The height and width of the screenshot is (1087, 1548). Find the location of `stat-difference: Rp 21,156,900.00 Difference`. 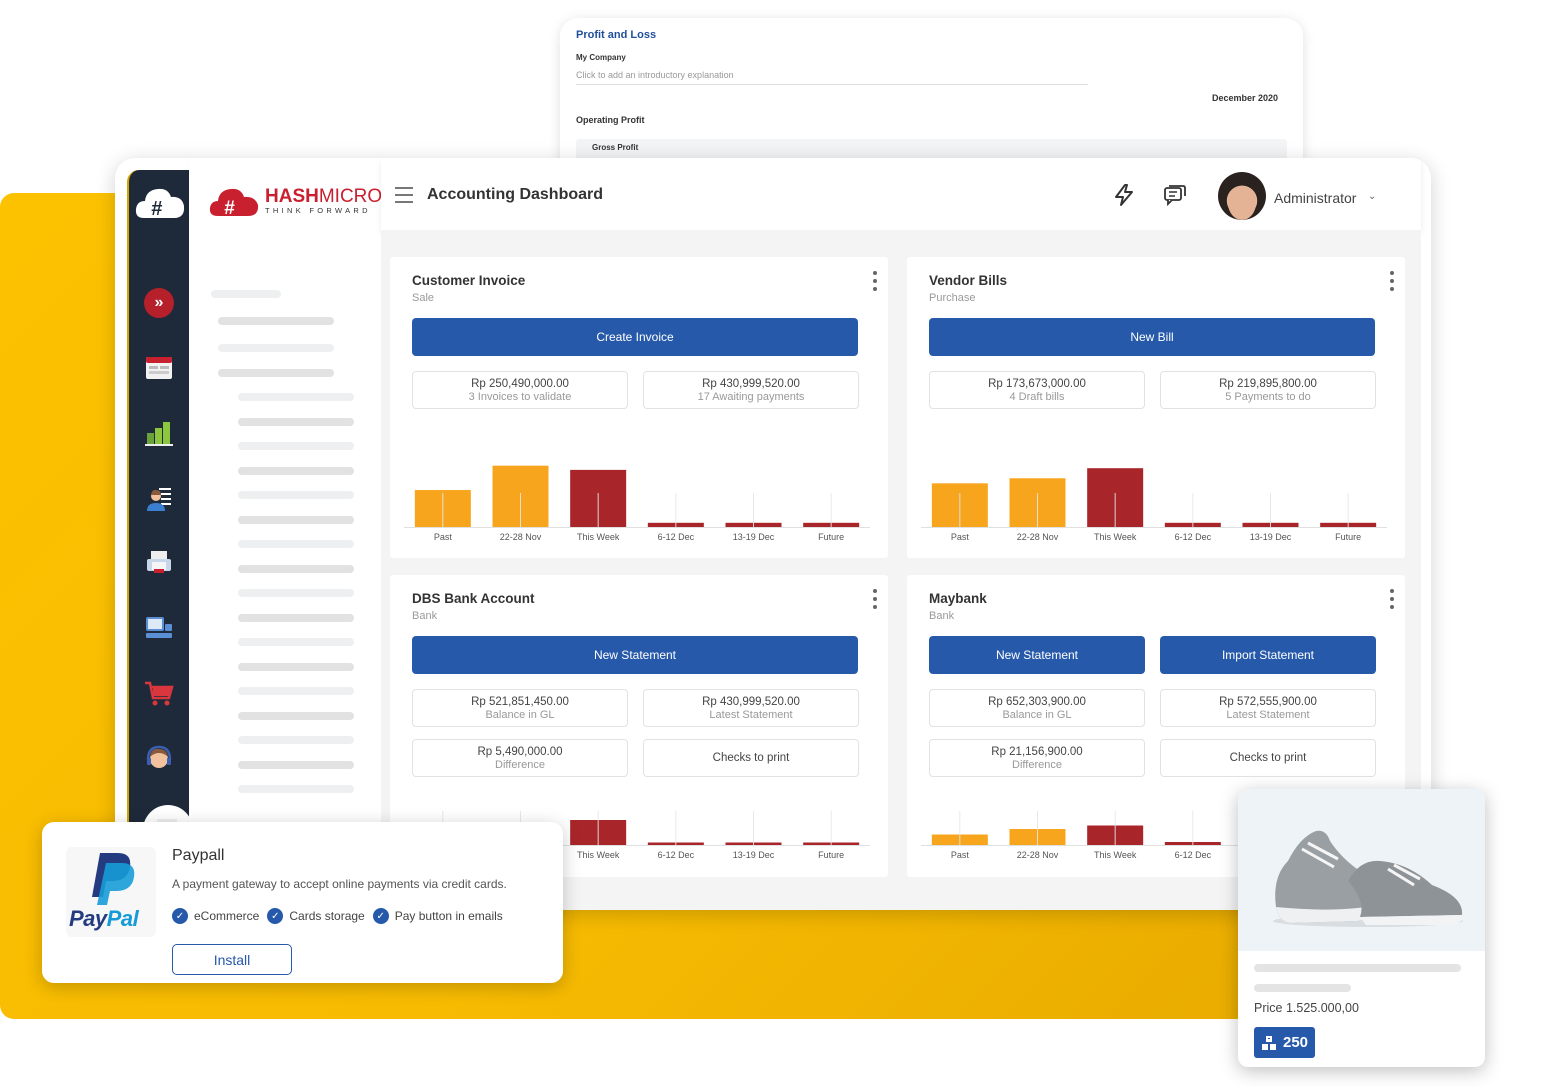

stat-difference: Rp 21,156,900.00 Difference is located at coordinates (1037, 758).